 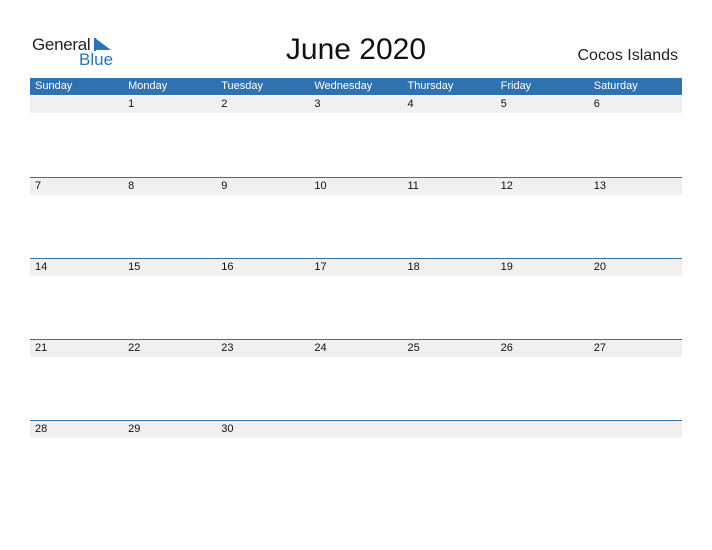 I want to click on day-cell: 22, so click(x=134, y=348).